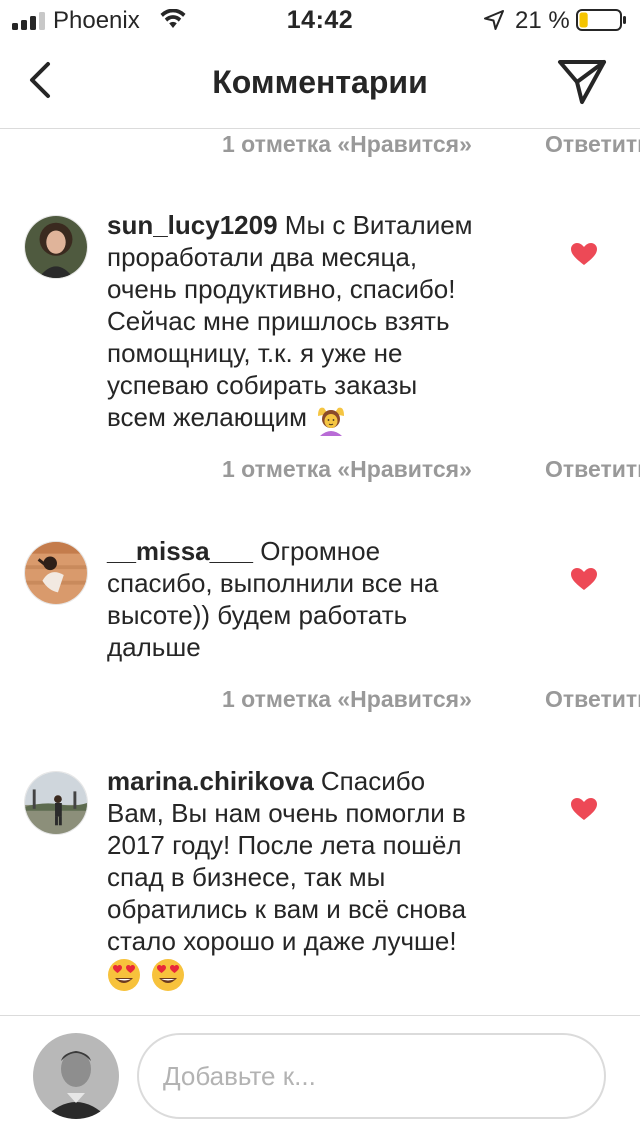  What do you see at coordinates (601, 20) in the screenshot?
I see `battery-icon` at bounding box center [601, 20].